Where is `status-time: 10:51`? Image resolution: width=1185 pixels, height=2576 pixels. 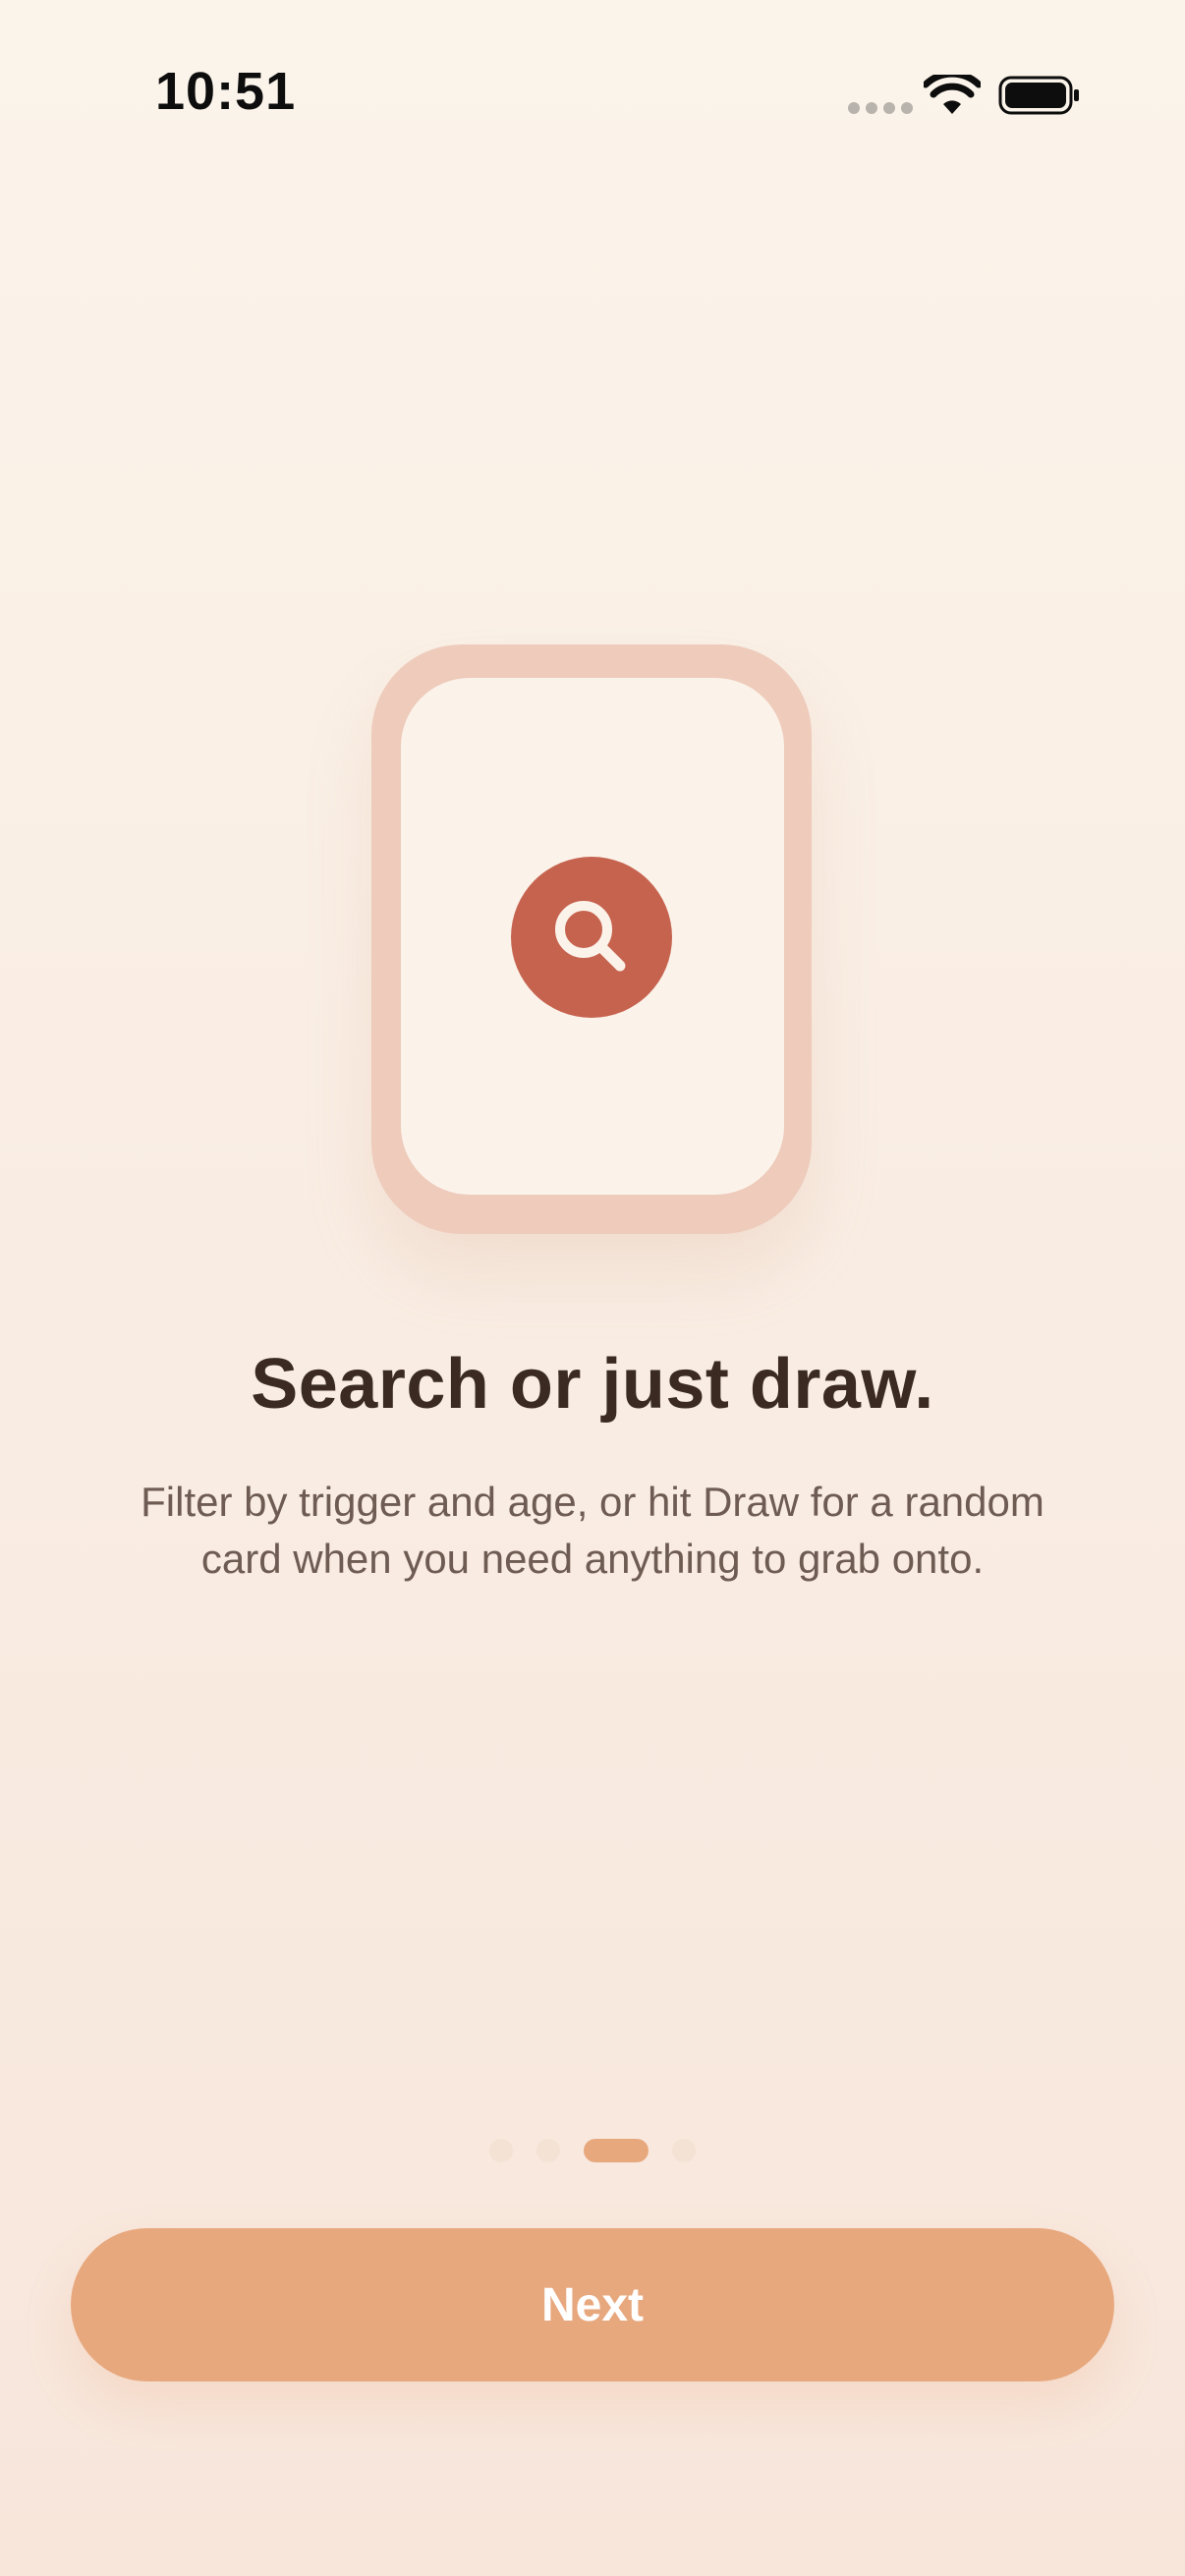 status-time: 10:51 is located at coordinates (226, 91).